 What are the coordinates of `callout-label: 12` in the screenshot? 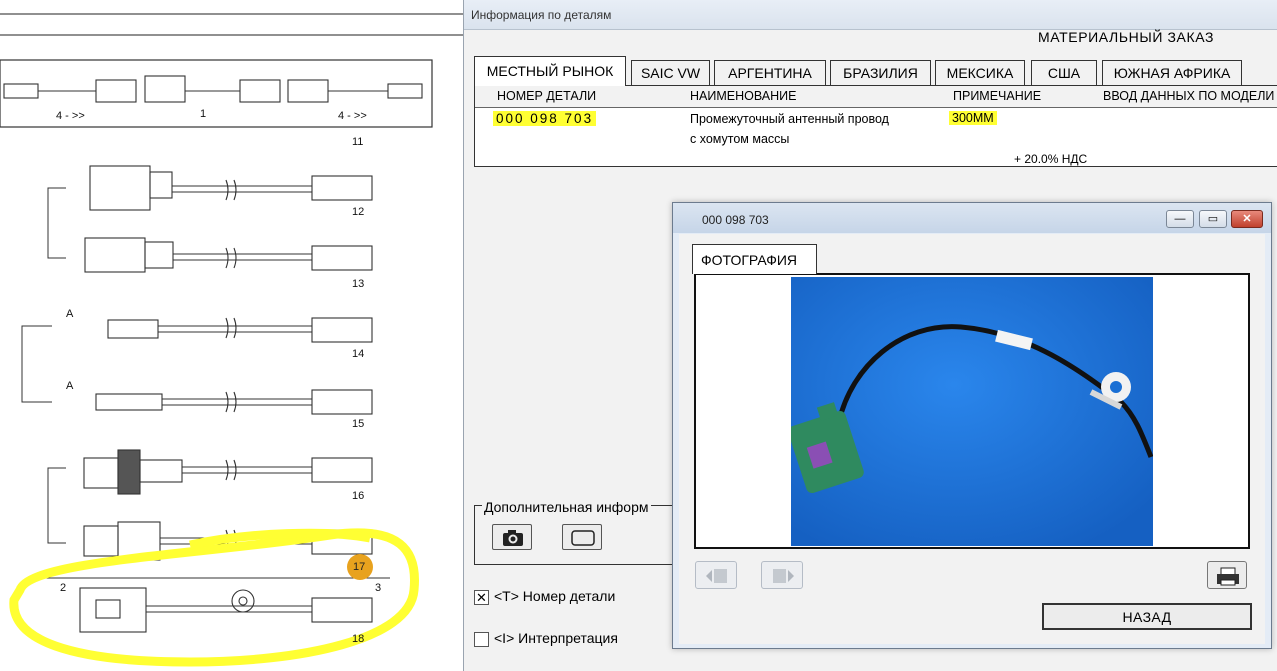 It's located at (358, 212).